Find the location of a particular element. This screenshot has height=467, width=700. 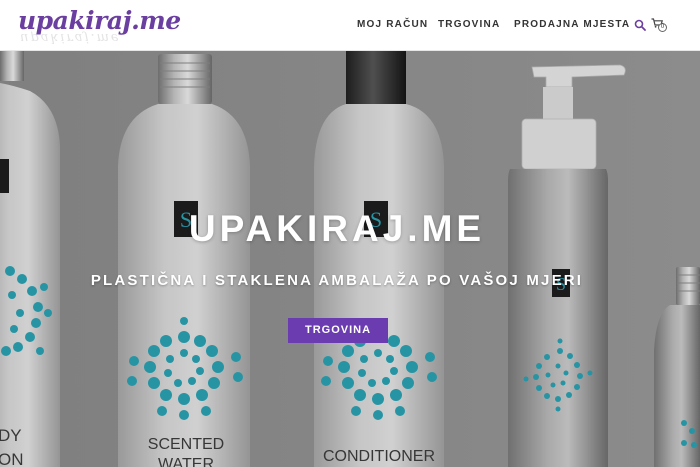

cart-button: 0 is located at coordinates (659, 25).